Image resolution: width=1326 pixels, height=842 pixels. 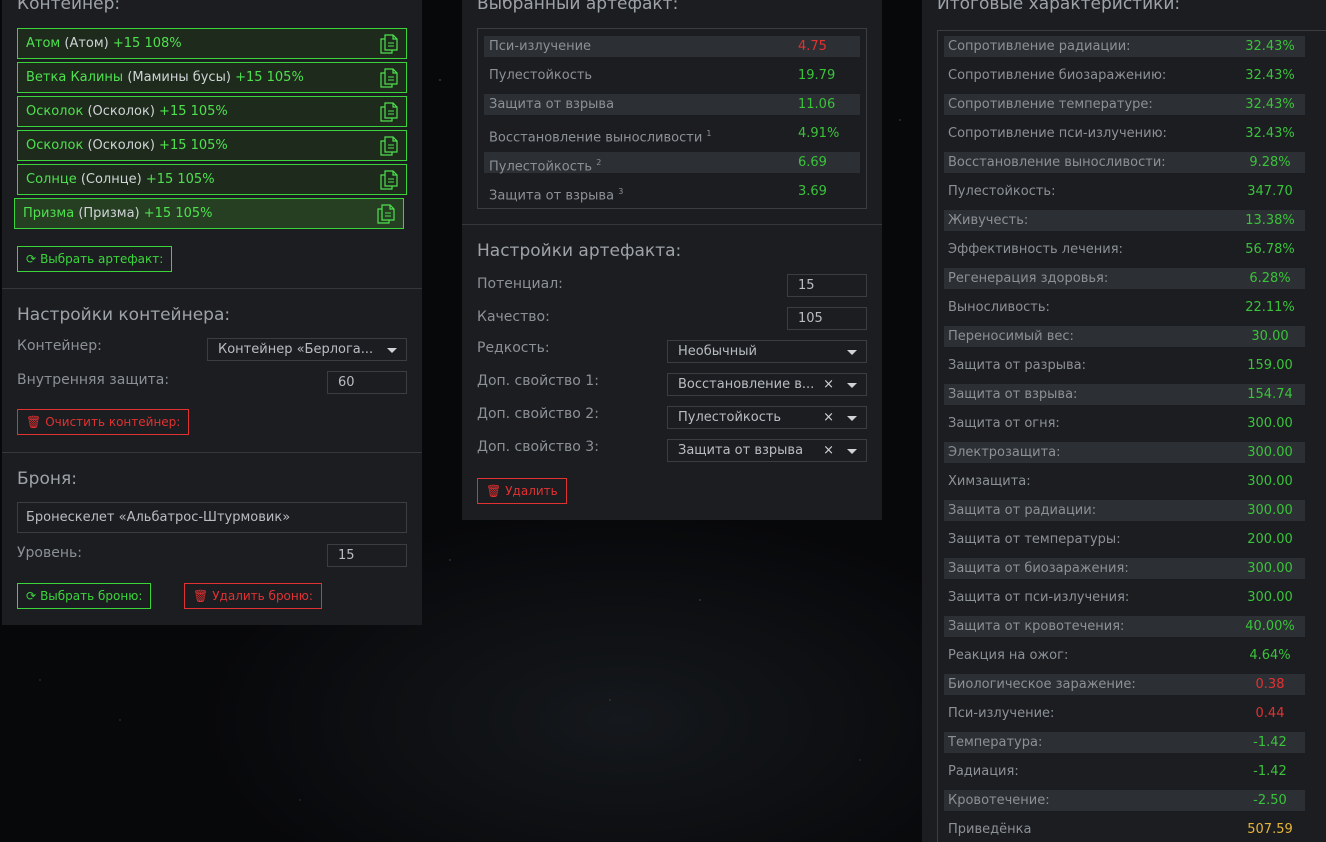 What do you see at coordinates (93, 380) in the screenshot?
I see `inner-protection-label: Внутренняя защита:` at bounding box center [93, 380].